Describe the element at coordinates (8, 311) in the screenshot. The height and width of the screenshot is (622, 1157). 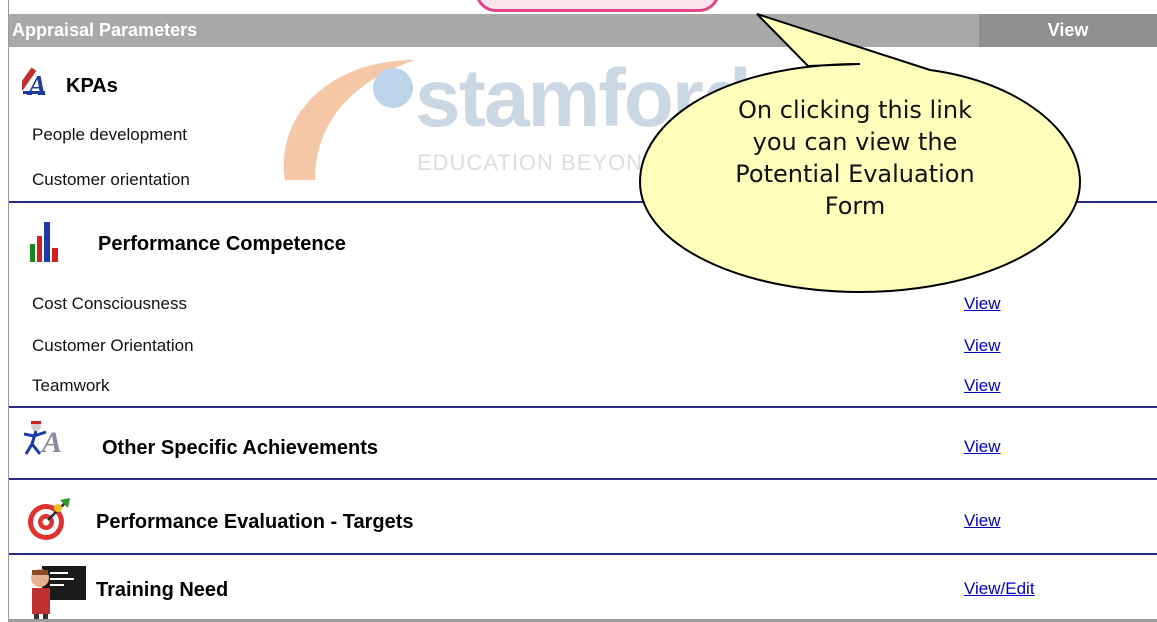
I see `left-border` at that location.